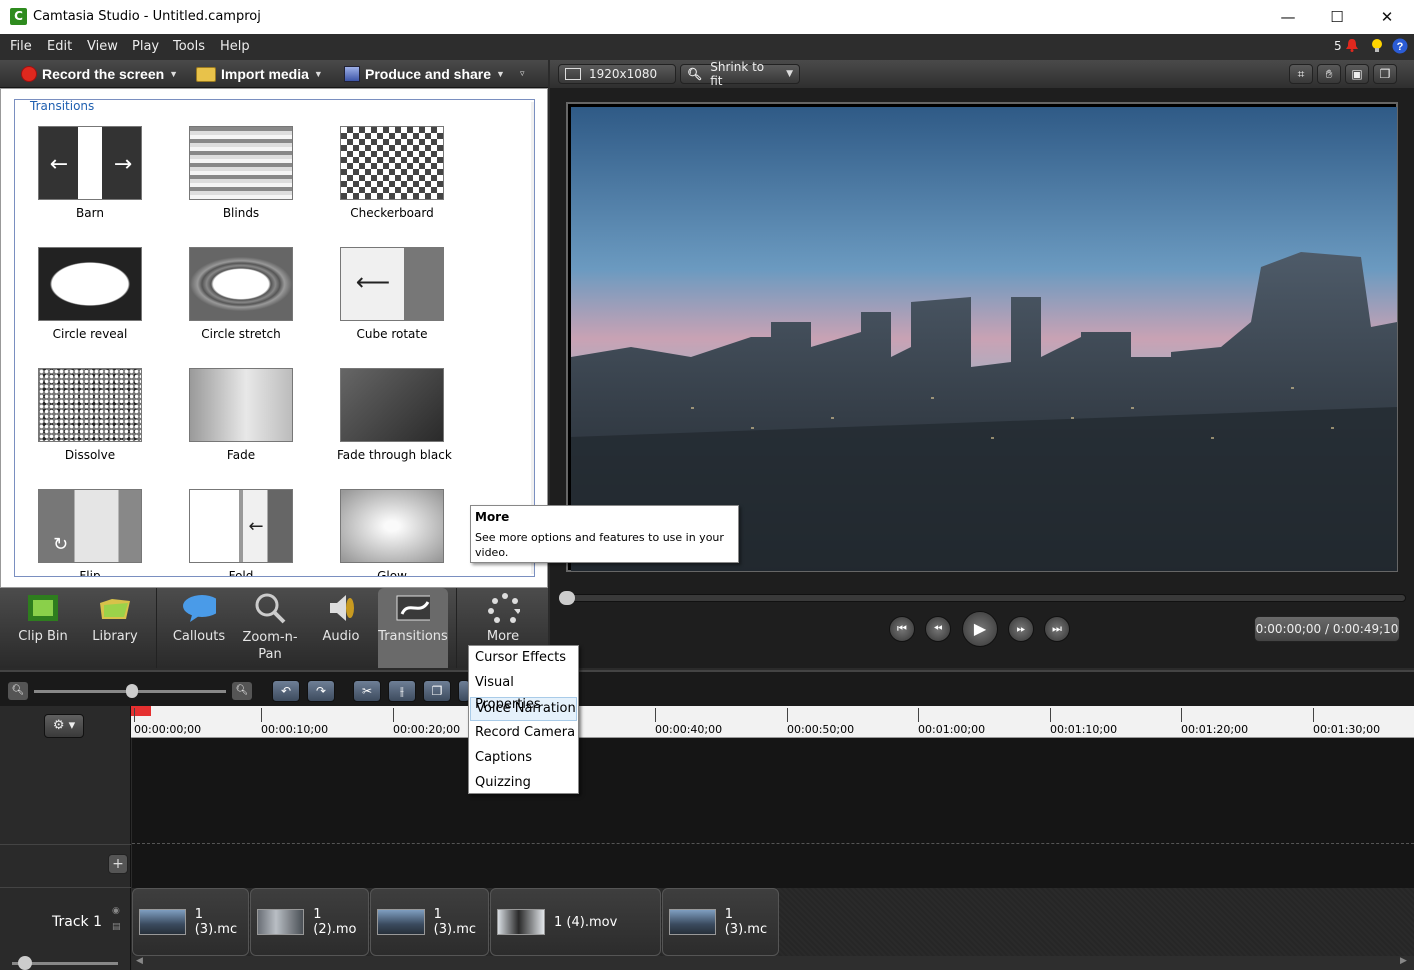 This screenshot has width=1414, height=970. I want to click on scrollbar-thumb, so click(534, 205).